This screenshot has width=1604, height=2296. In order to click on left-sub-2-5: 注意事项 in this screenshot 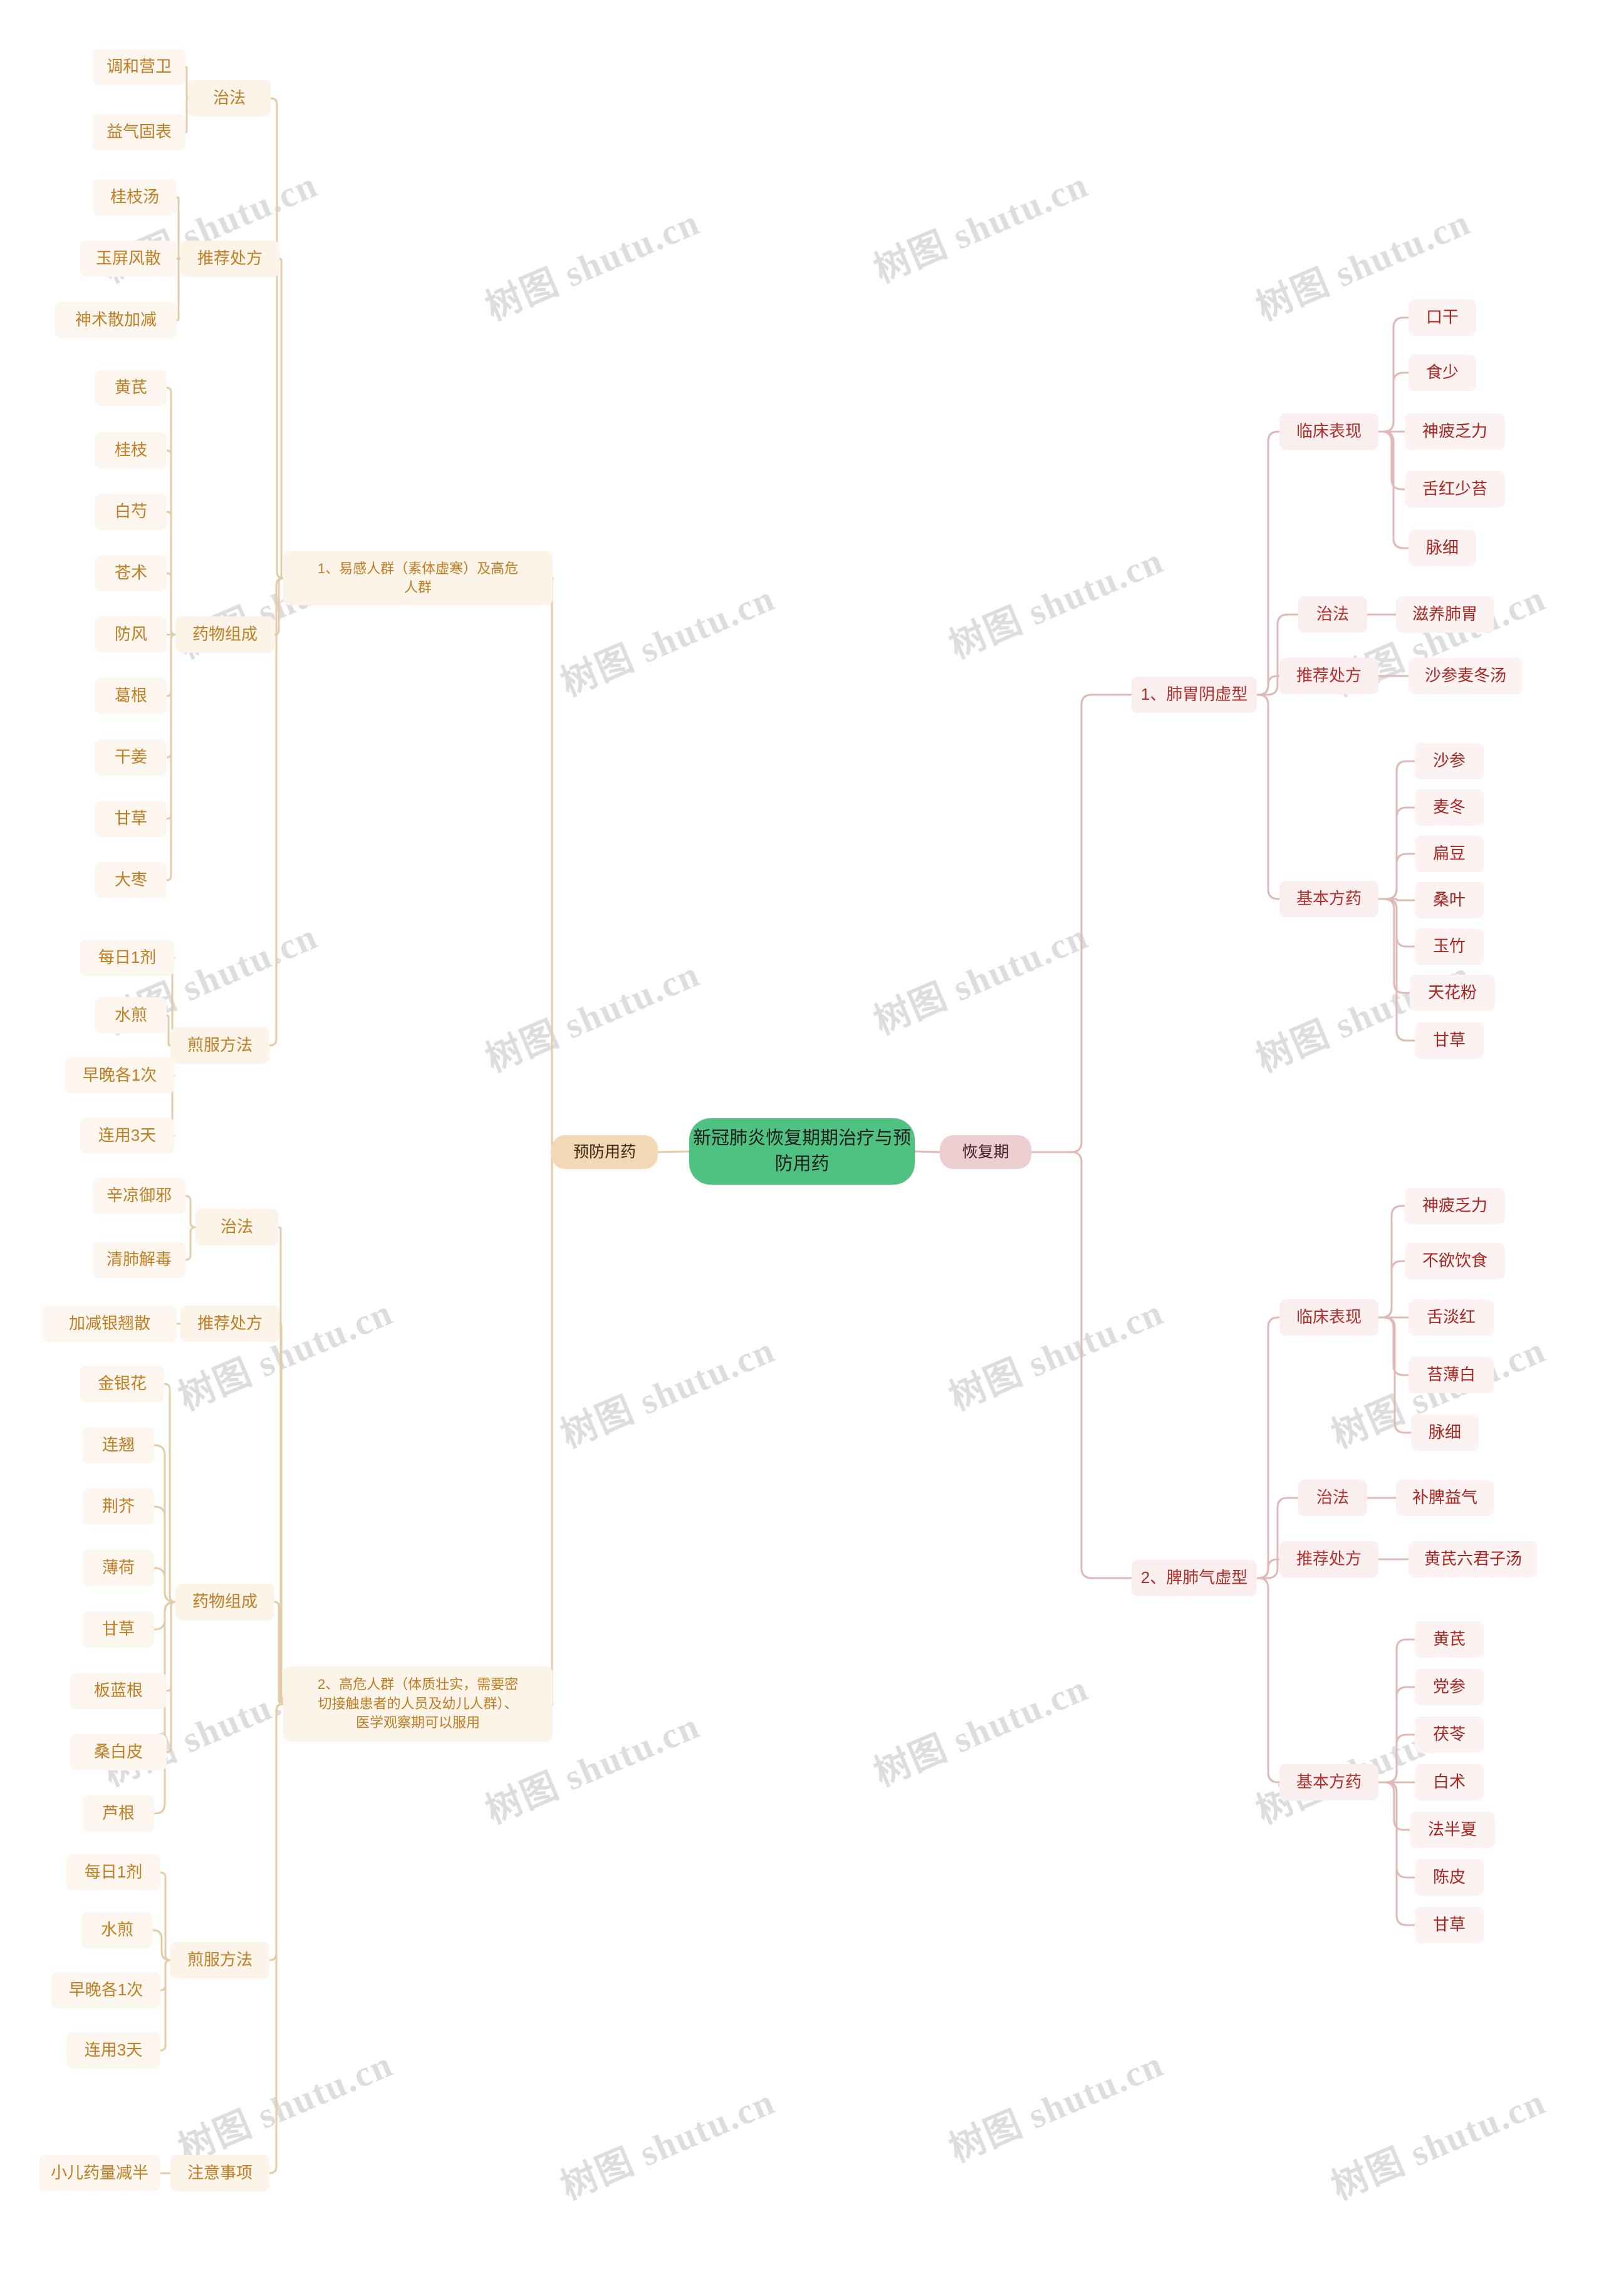, I will do `click(220, 2173)`.